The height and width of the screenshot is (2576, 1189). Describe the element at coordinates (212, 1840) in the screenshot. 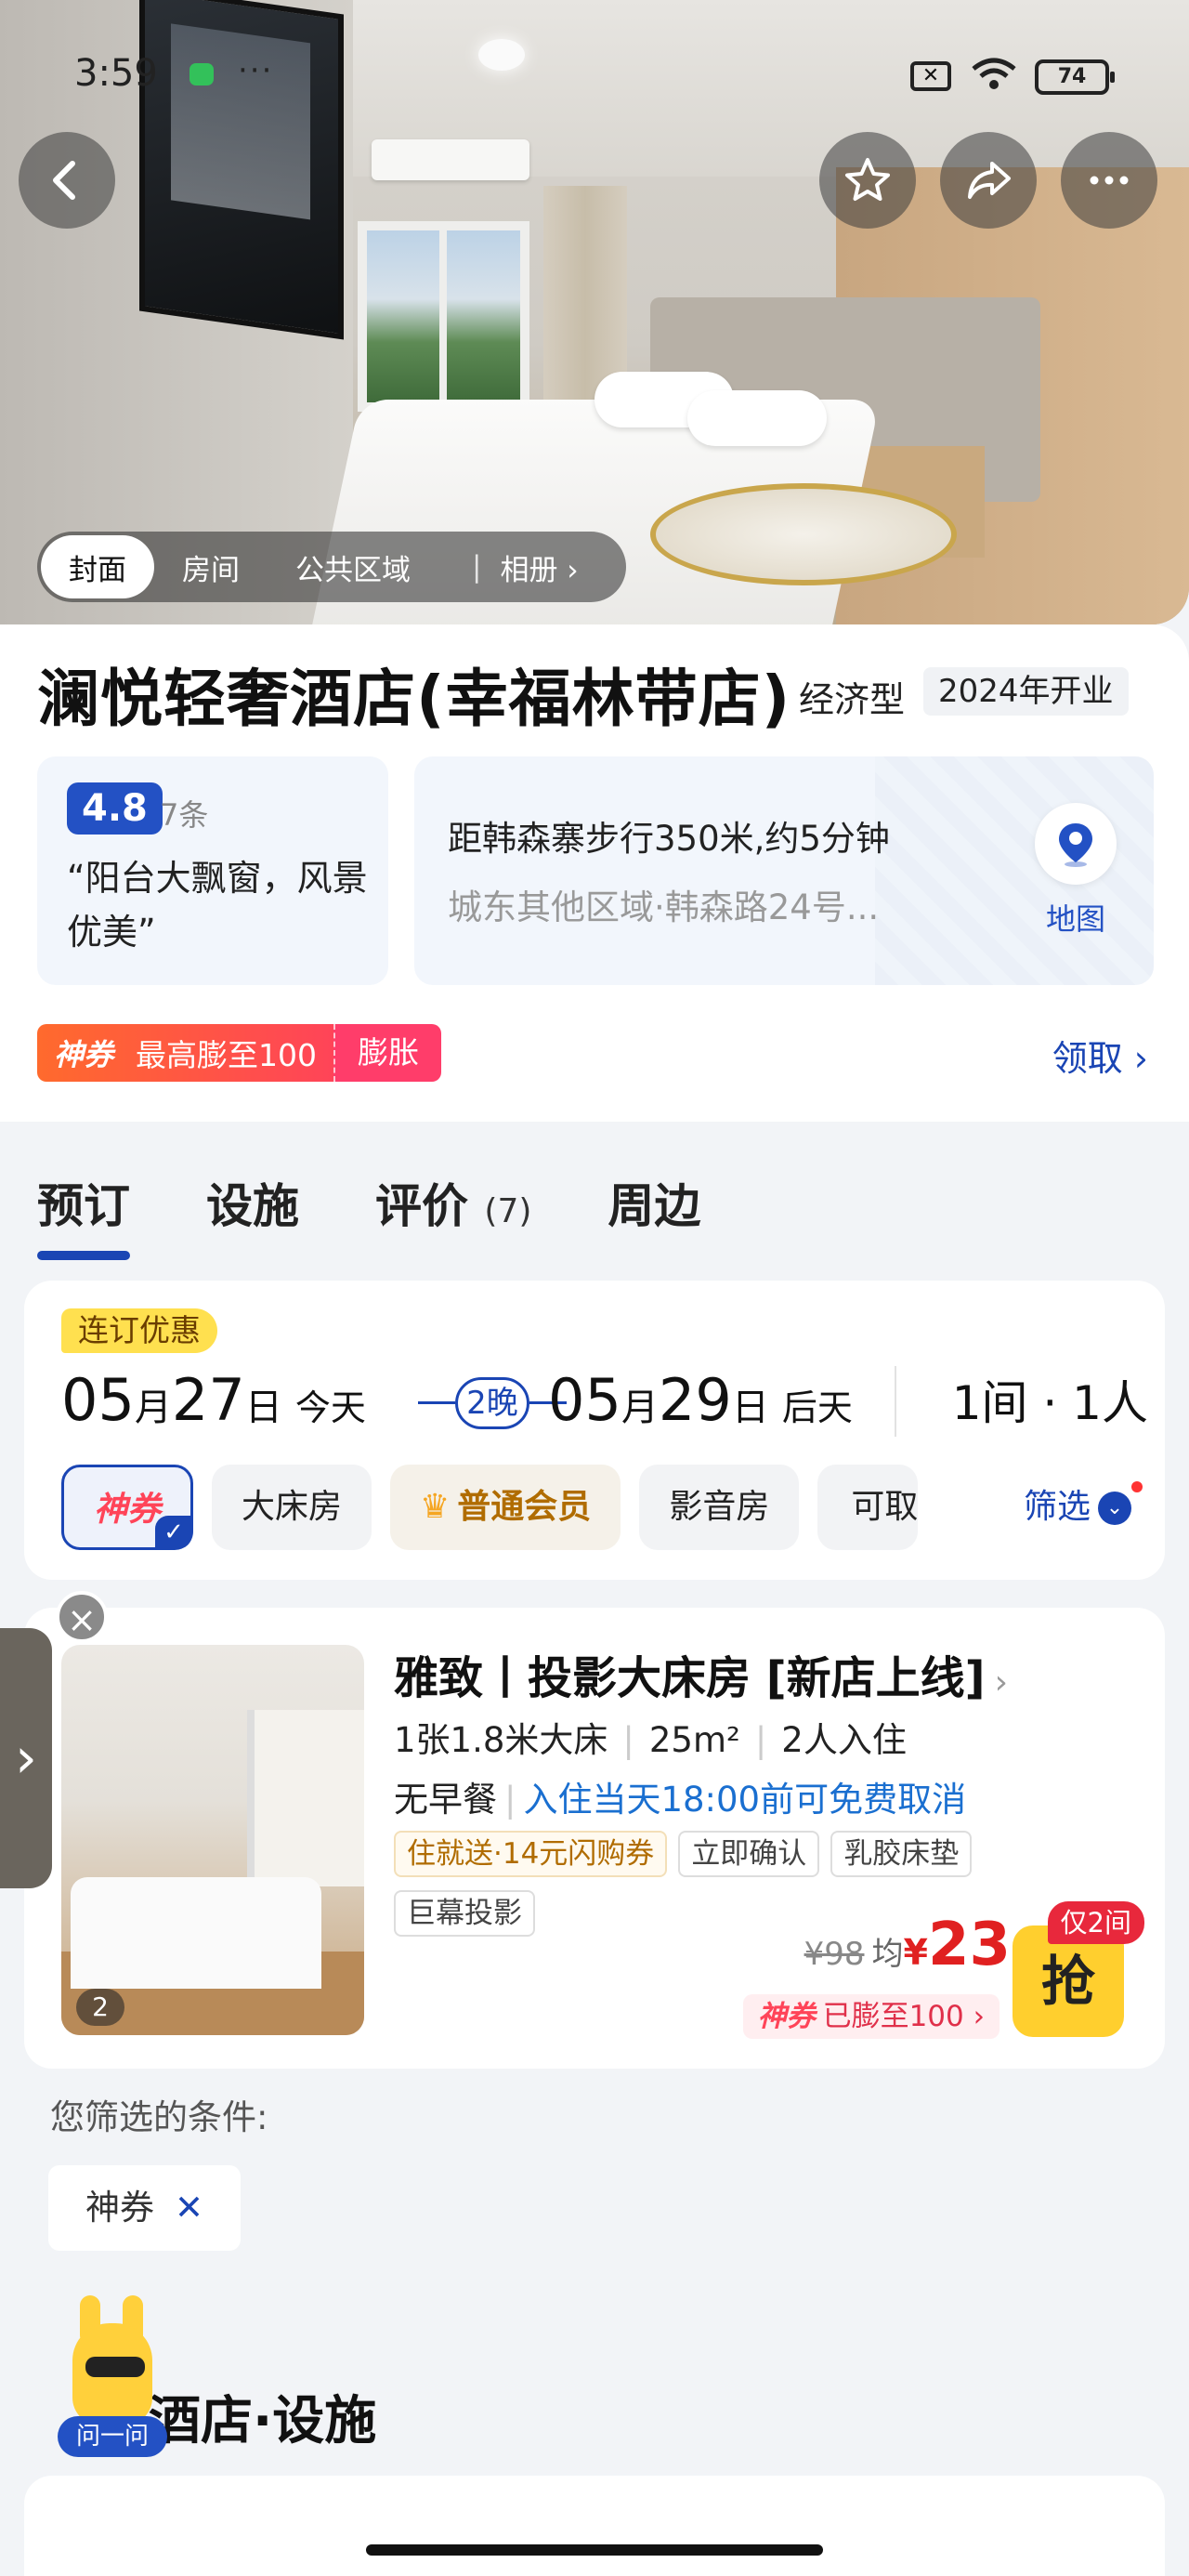

I see `room-photo: 2` at that location.